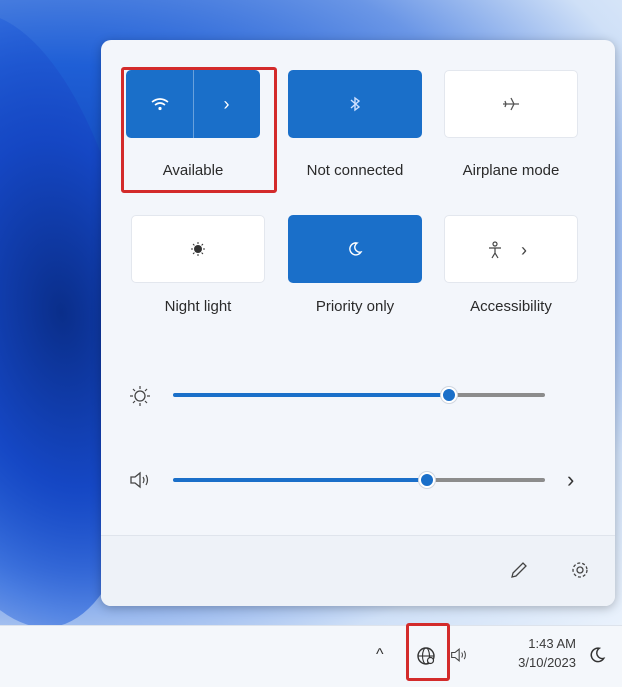 Image resolution: width=622 pixels, height=687 pixels. What do you see at coordinates (198, 306) in the screenshot?
I see `night-light-tile-label: Night light` at bounding box center [198, 306].